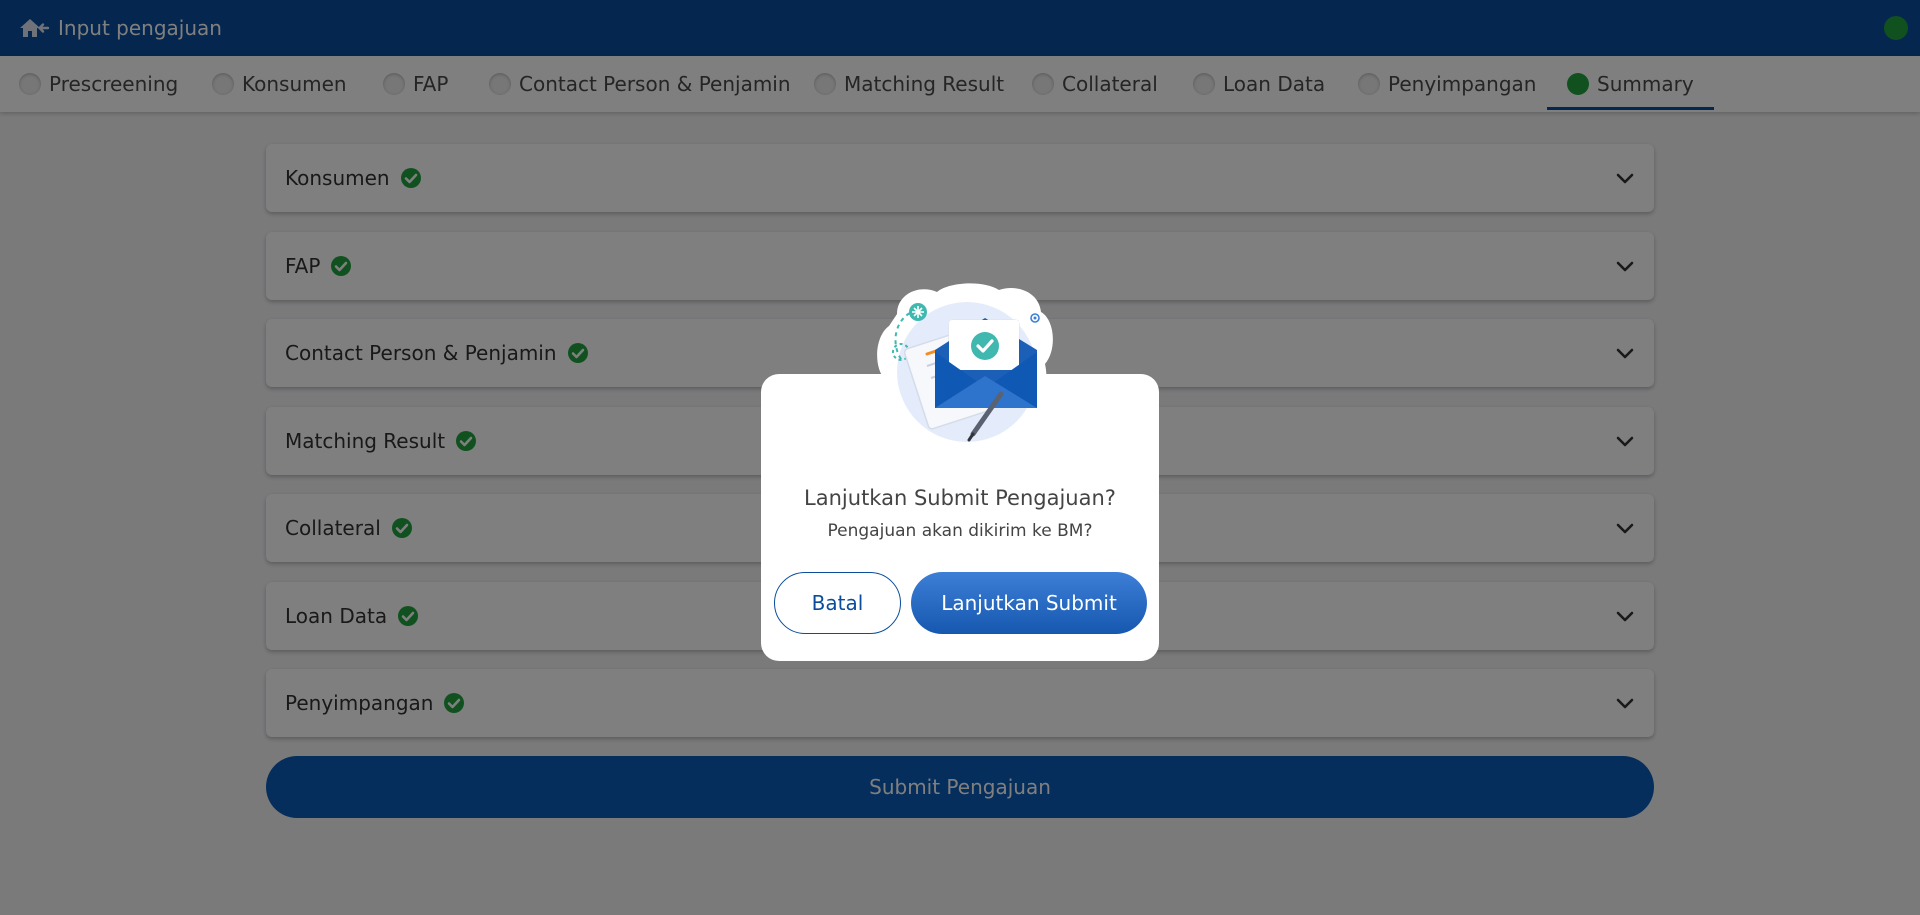  I want to click on confirm-submit-button: Lanjutkan Submit, so click(1029, 603).